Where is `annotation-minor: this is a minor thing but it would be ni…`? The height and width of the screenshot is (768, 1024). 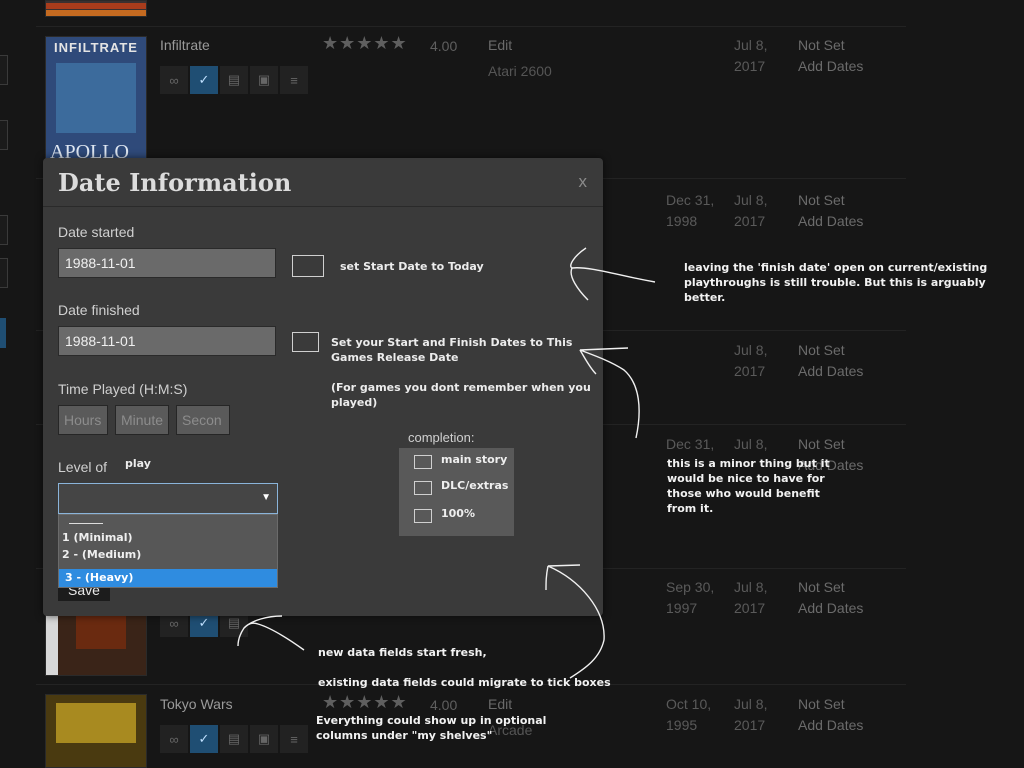 annotation-minor: this is a minor thing but it would be ni… is located at coordinates (748, 486).